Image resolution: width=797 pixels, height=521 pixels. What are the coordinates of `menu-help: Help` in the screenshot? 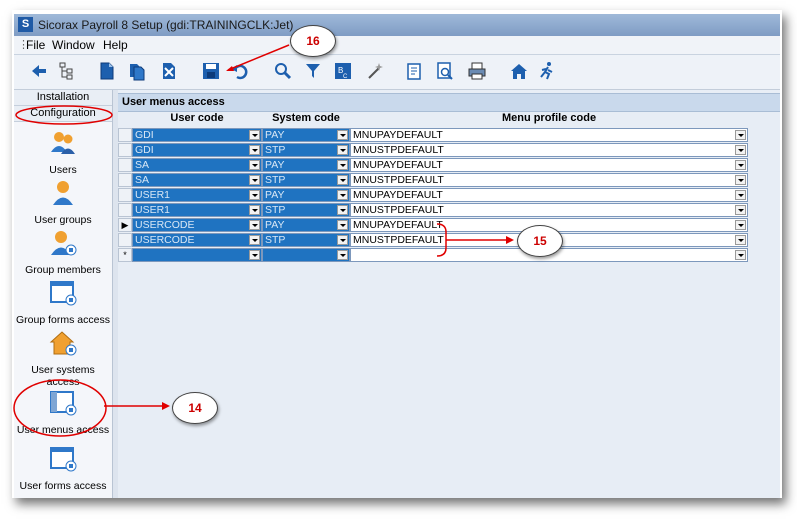 It's located at (115, 45).